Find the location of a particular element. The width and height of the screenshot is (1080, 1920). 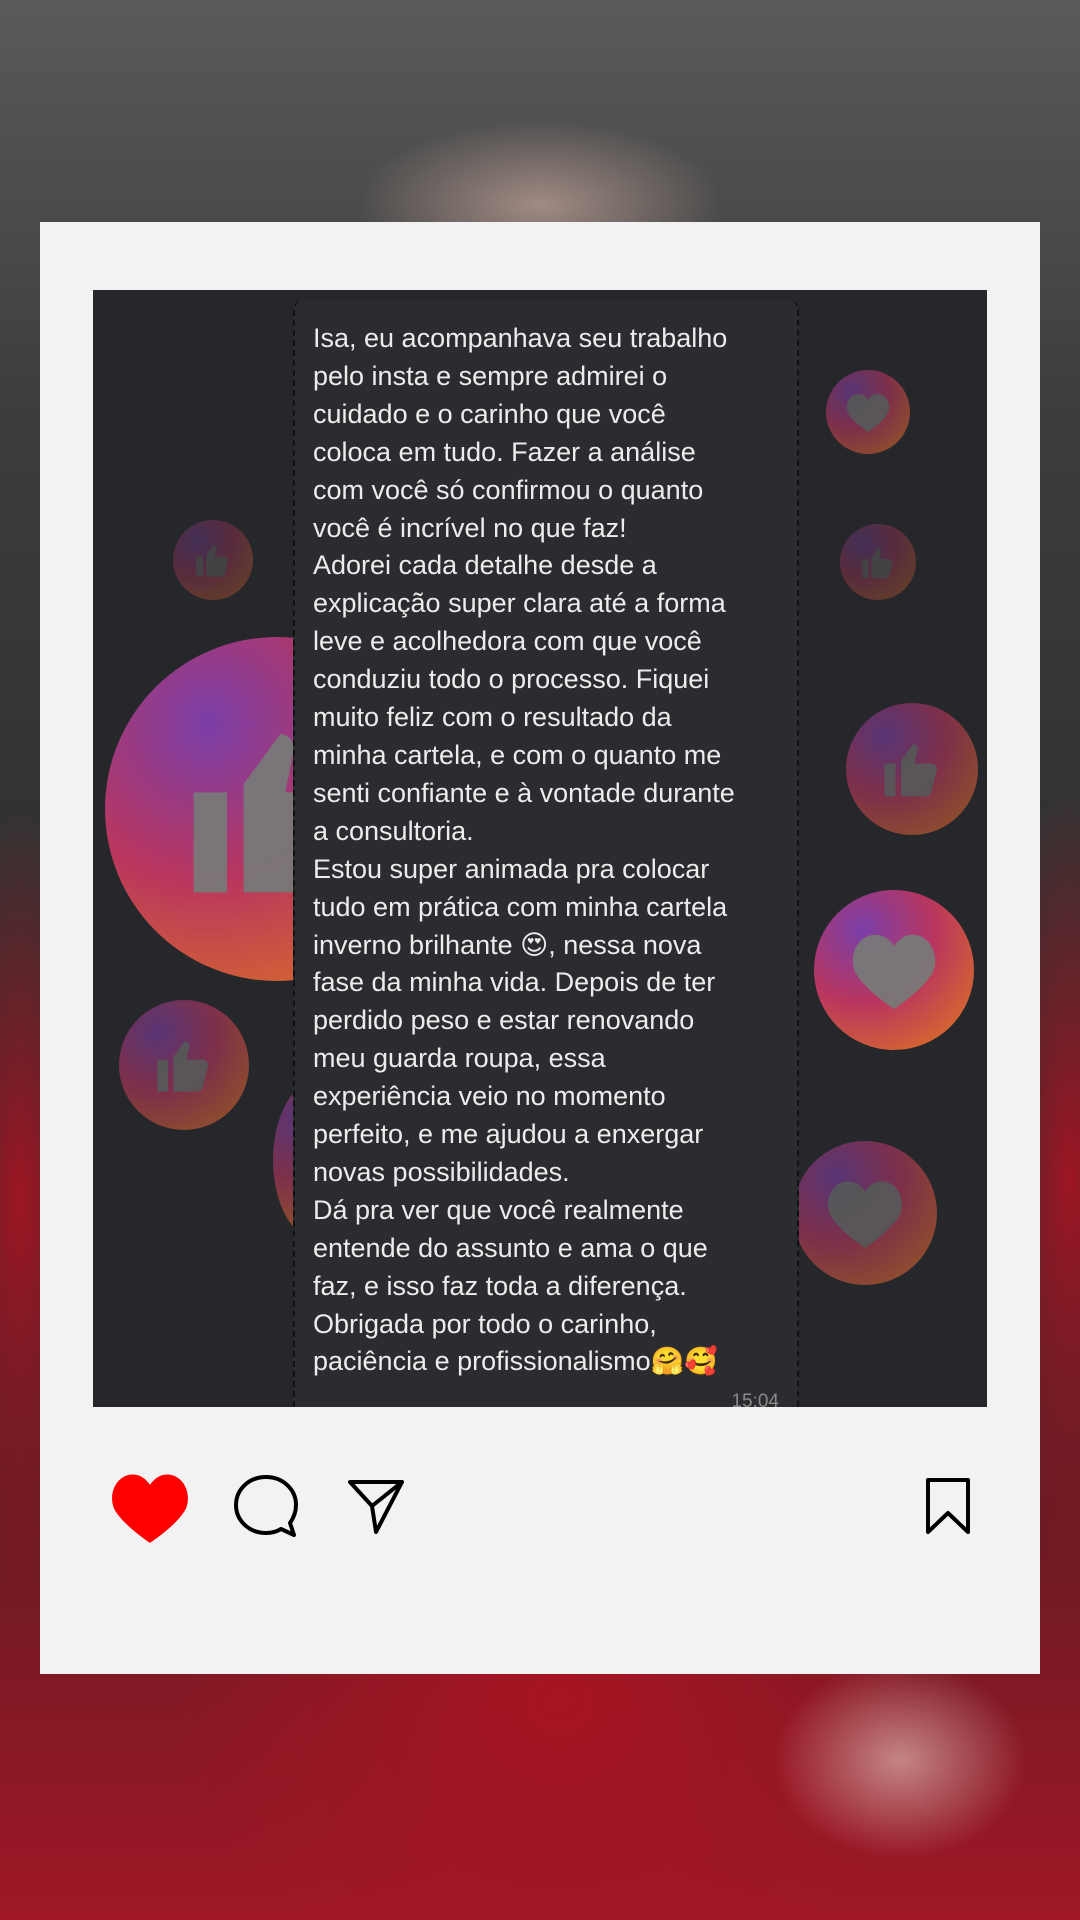

message-line: leve e acolhedora com que você is located at coordinates (507, 641).